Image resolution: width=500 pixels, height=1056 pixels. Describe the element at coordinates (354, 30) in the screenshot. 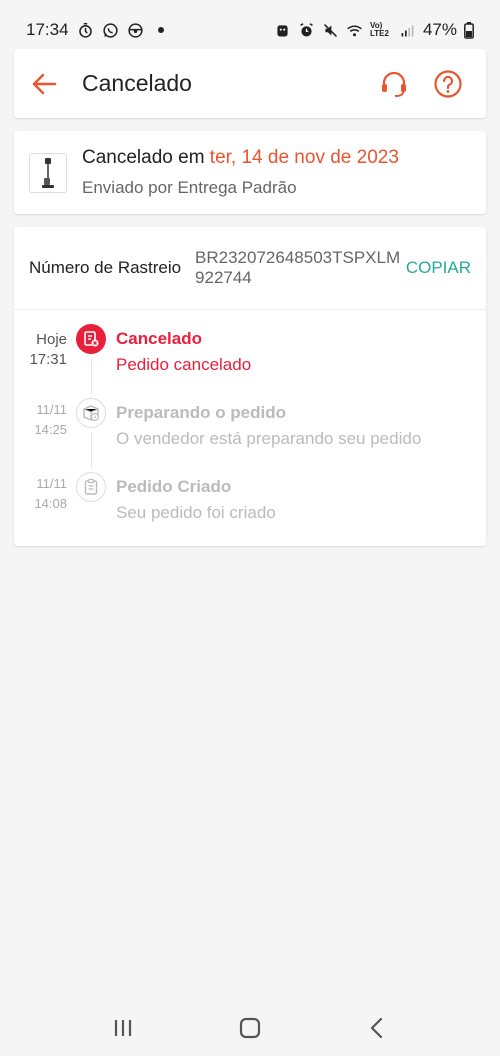

I see `wifi-icon` at that location.